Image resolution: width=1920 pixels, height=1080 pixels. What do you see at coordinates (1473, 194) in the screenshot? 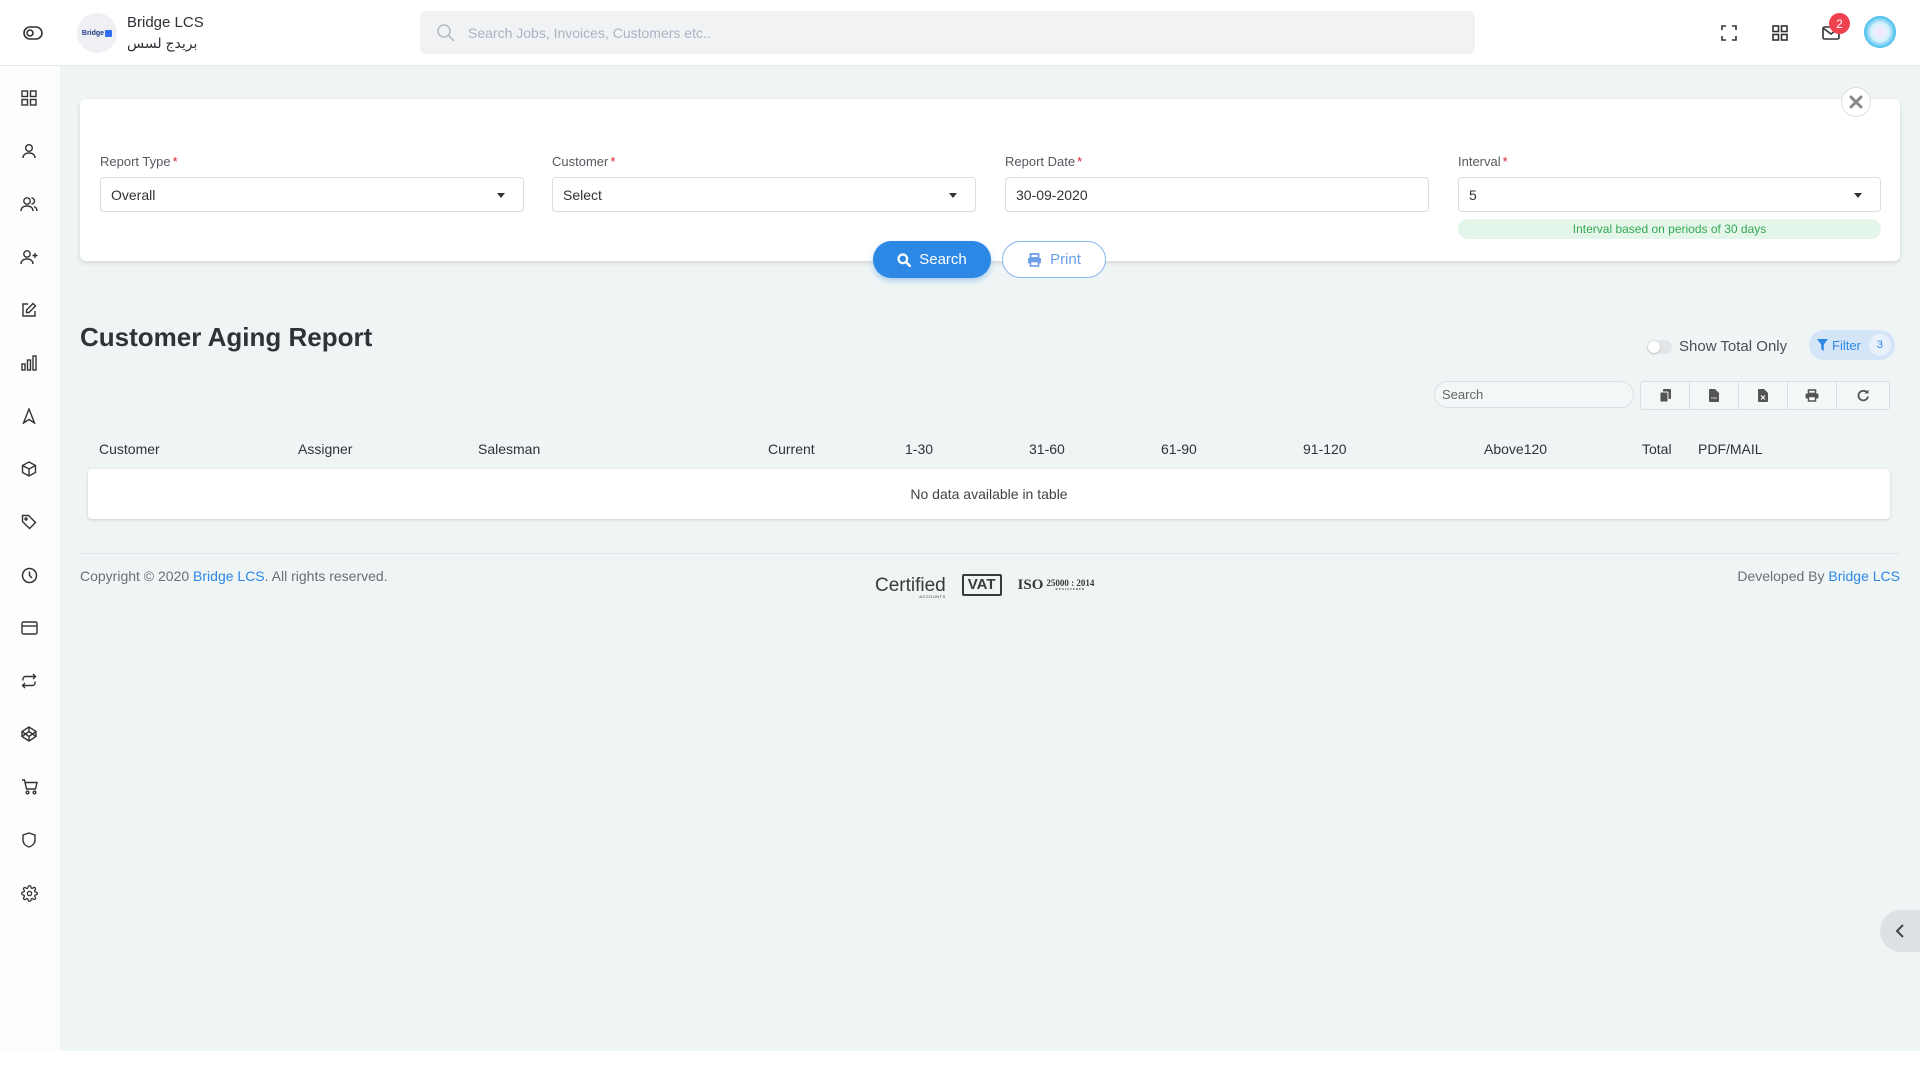
I see `interval-value: 5` at bounding box center [1473, 194].